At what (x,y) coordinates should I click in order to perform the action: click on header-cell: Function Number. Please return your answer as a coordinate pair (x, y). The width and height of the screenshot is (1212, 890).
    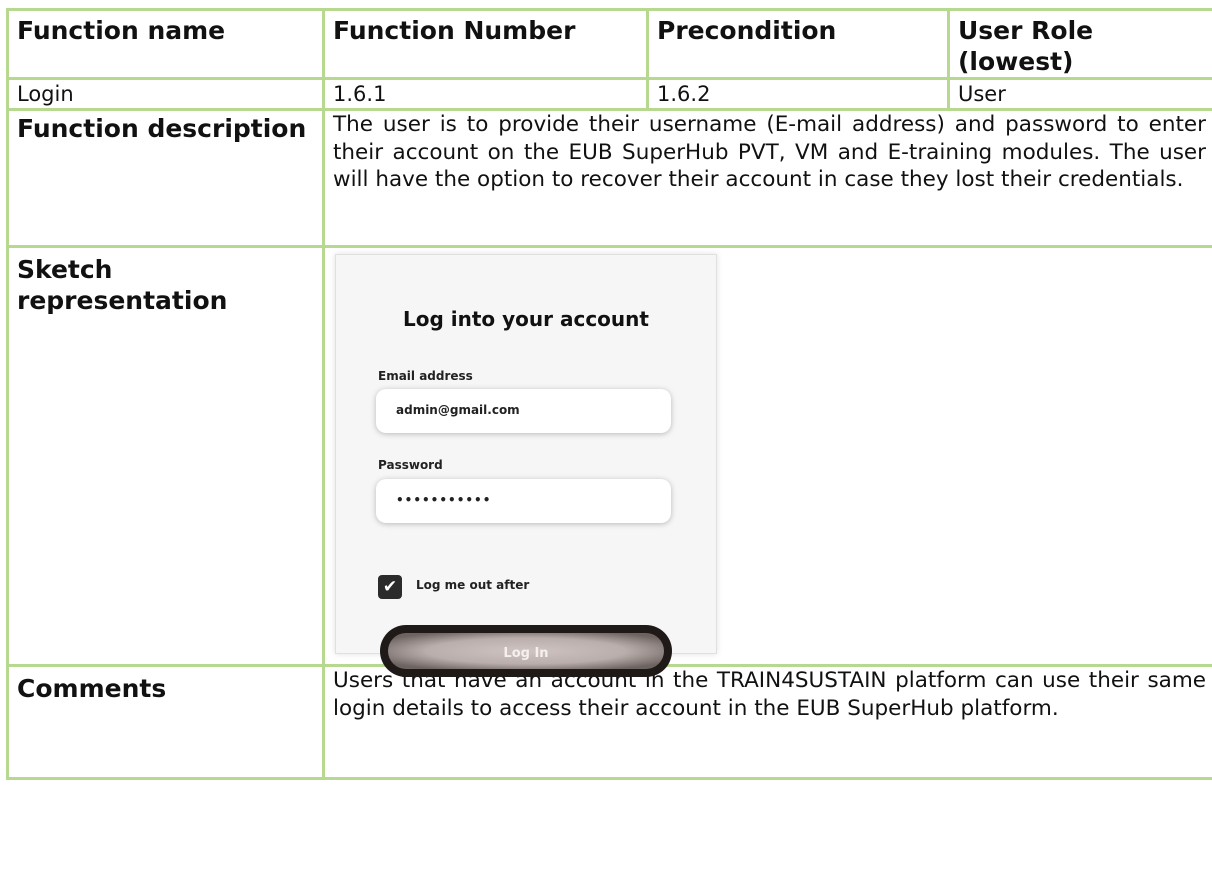
    Looking at the image, I should click on (485, 44).